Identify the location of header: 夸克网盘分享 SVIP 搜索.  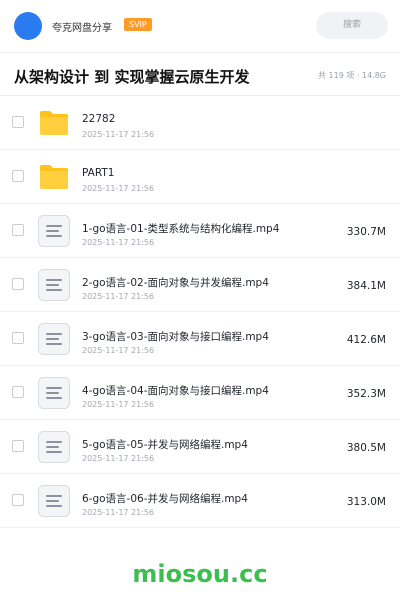
(200, 26).